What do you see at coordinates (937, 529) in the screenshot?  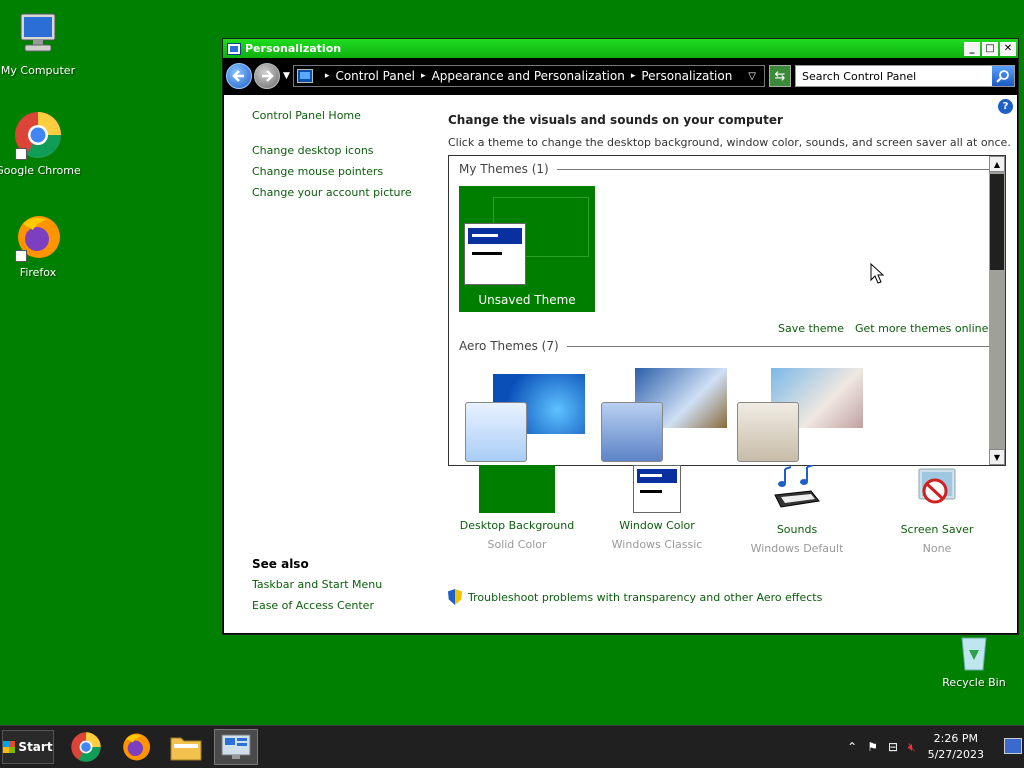 I see `screen-saver-label: Screen Saver` at bounding box center [937, 529].